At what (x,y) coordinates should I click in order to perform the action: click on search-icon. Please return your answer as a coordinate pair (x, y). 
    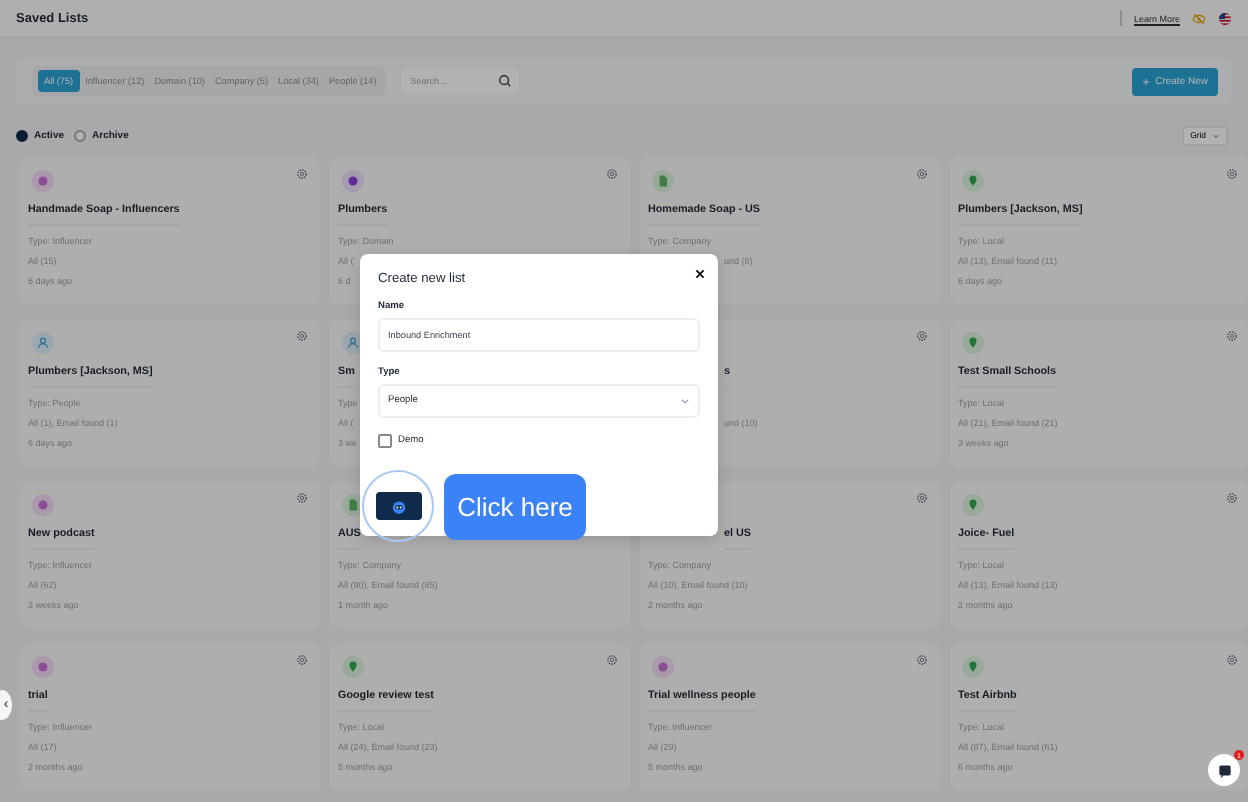
    Looking at the image, I should click on (505, 81).